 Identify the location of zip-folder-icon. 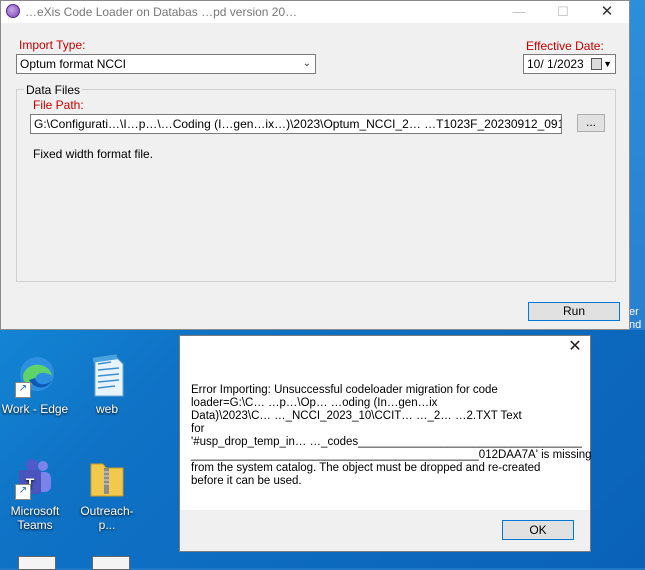
(107, 478).